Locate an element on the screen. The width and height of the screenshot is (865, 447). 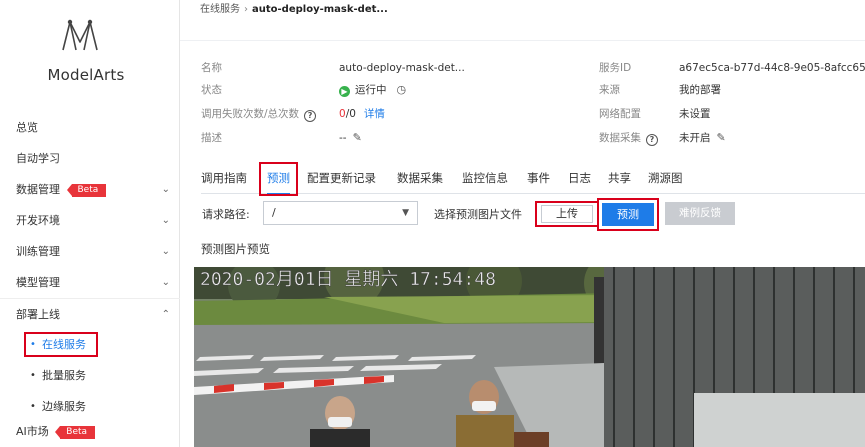
collect-value-wrap: 未开启 ✎ is located at coordinates (702, 138).